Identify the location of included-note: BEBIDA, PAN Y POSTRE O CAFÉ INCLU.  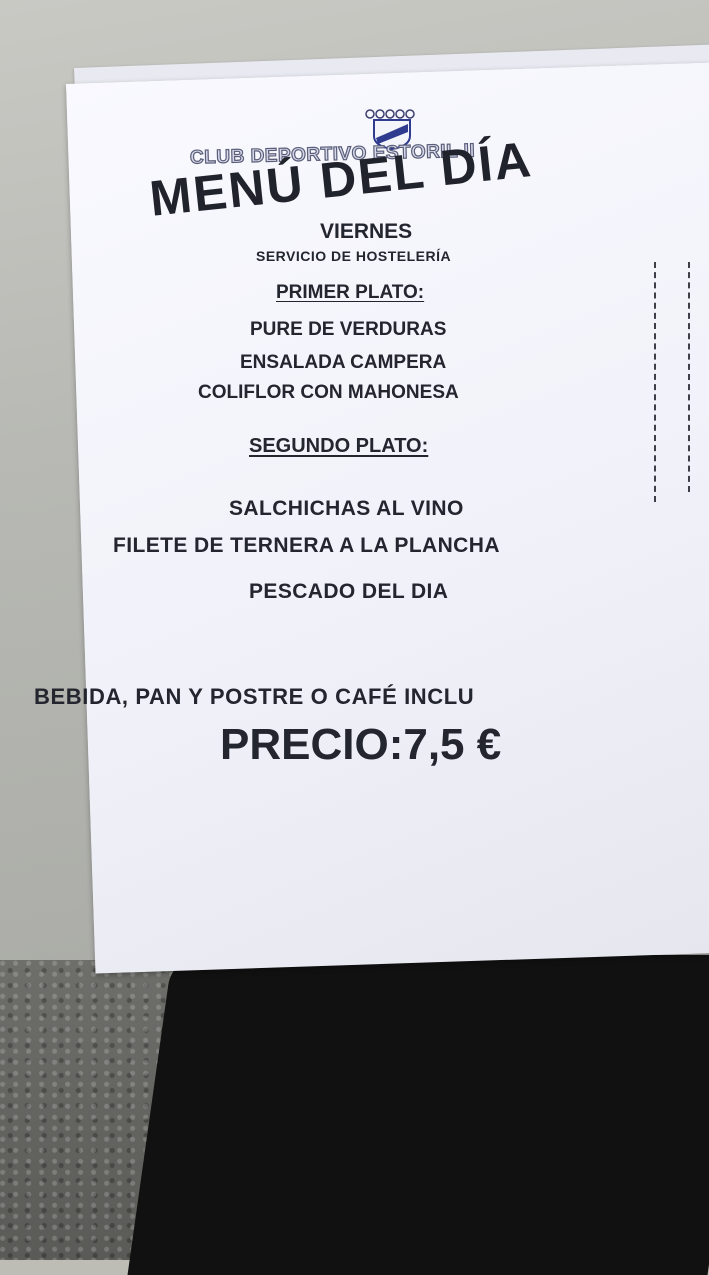
(254, 696).